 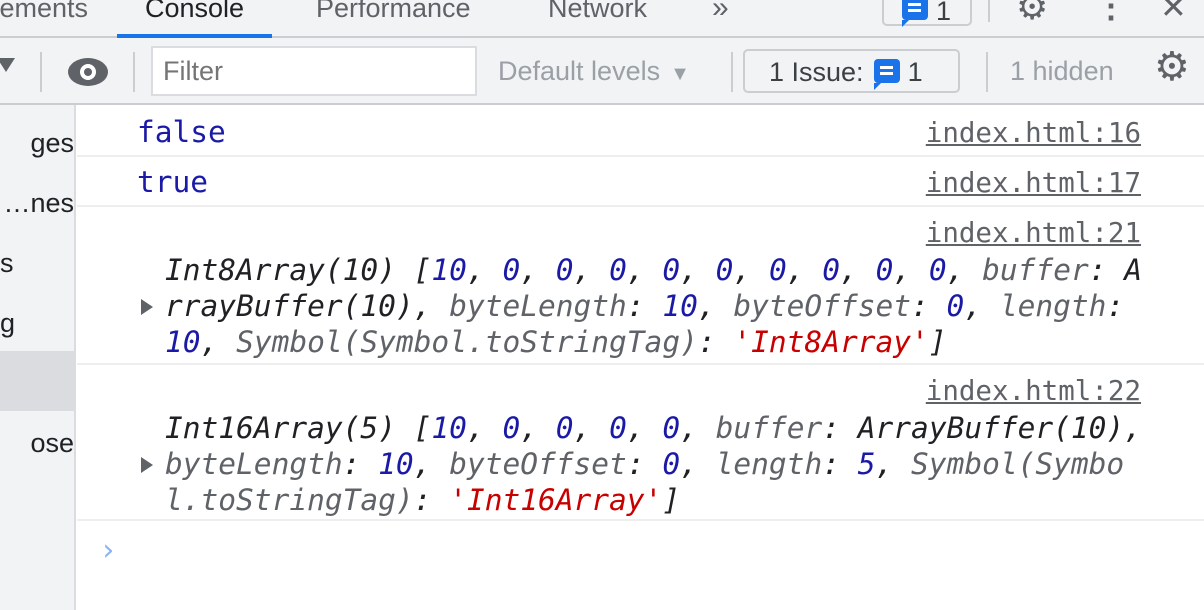 I want to click on token-obj: Int16Array(5) [, so click(x=298, y=428).